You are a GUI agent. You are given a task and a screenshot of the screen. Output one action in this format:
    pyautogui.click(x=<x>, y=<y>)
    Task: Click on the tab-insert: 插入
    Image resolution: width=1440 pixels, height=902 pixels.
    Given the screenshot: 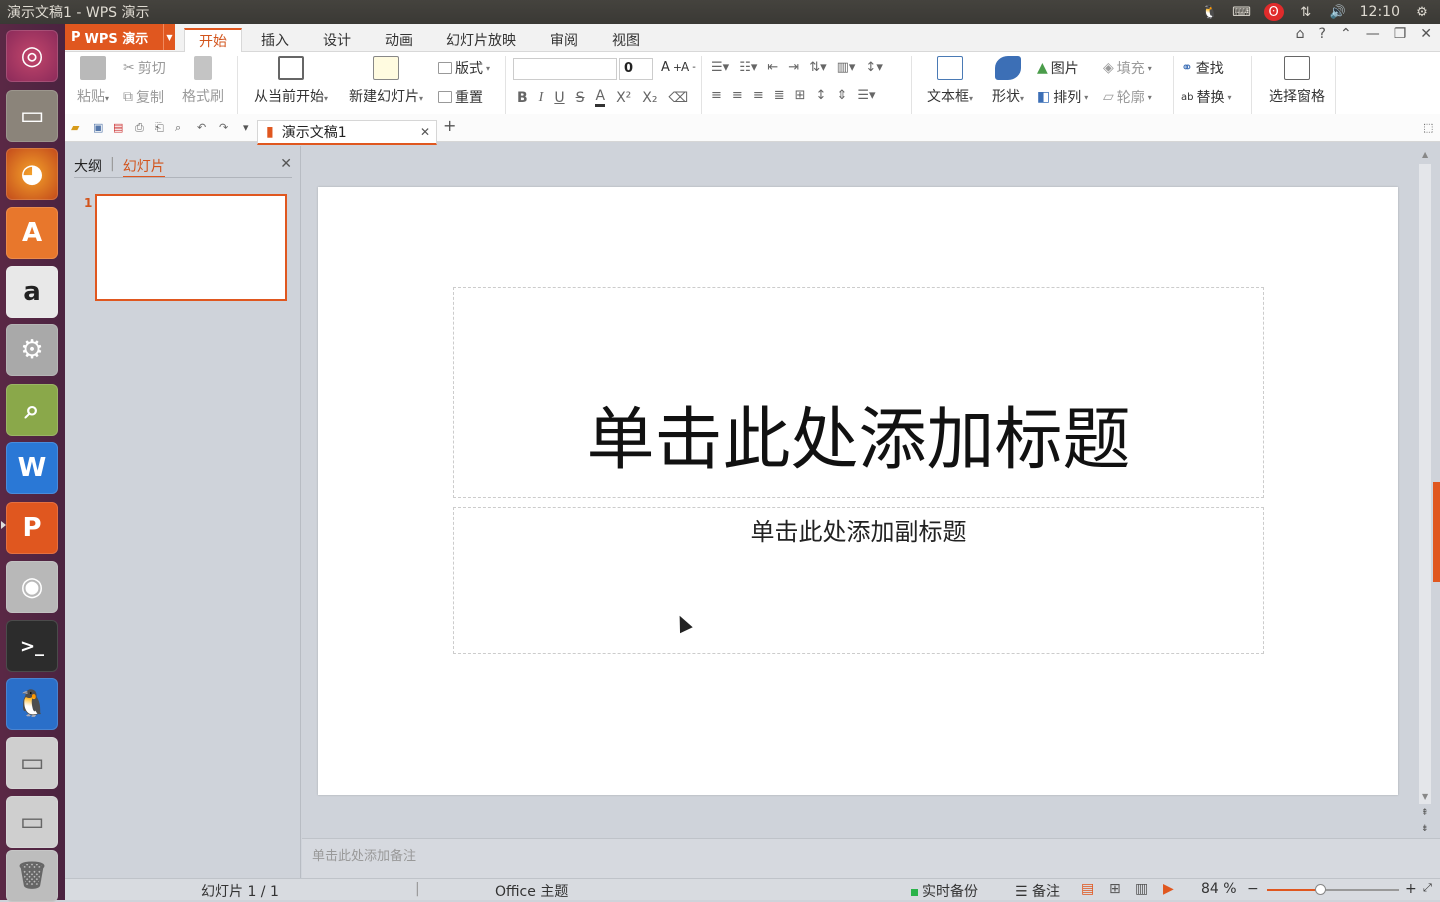 What is the action you would take?
    pyautogui.click(x=275, y=40)
    